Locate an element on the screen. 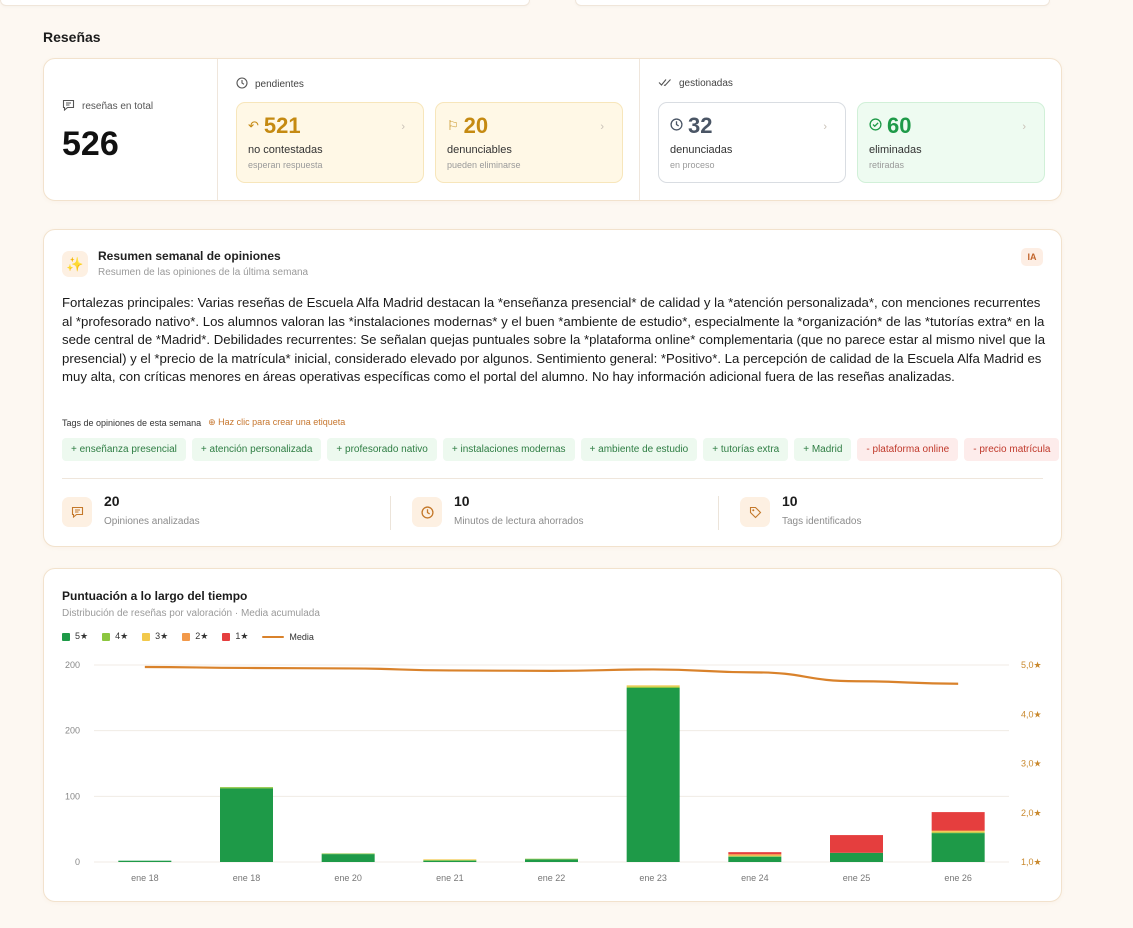 The width and height of the screenshot is (1133, 928). opinion-tag: + Madrid is located at coordinates (823, 449).